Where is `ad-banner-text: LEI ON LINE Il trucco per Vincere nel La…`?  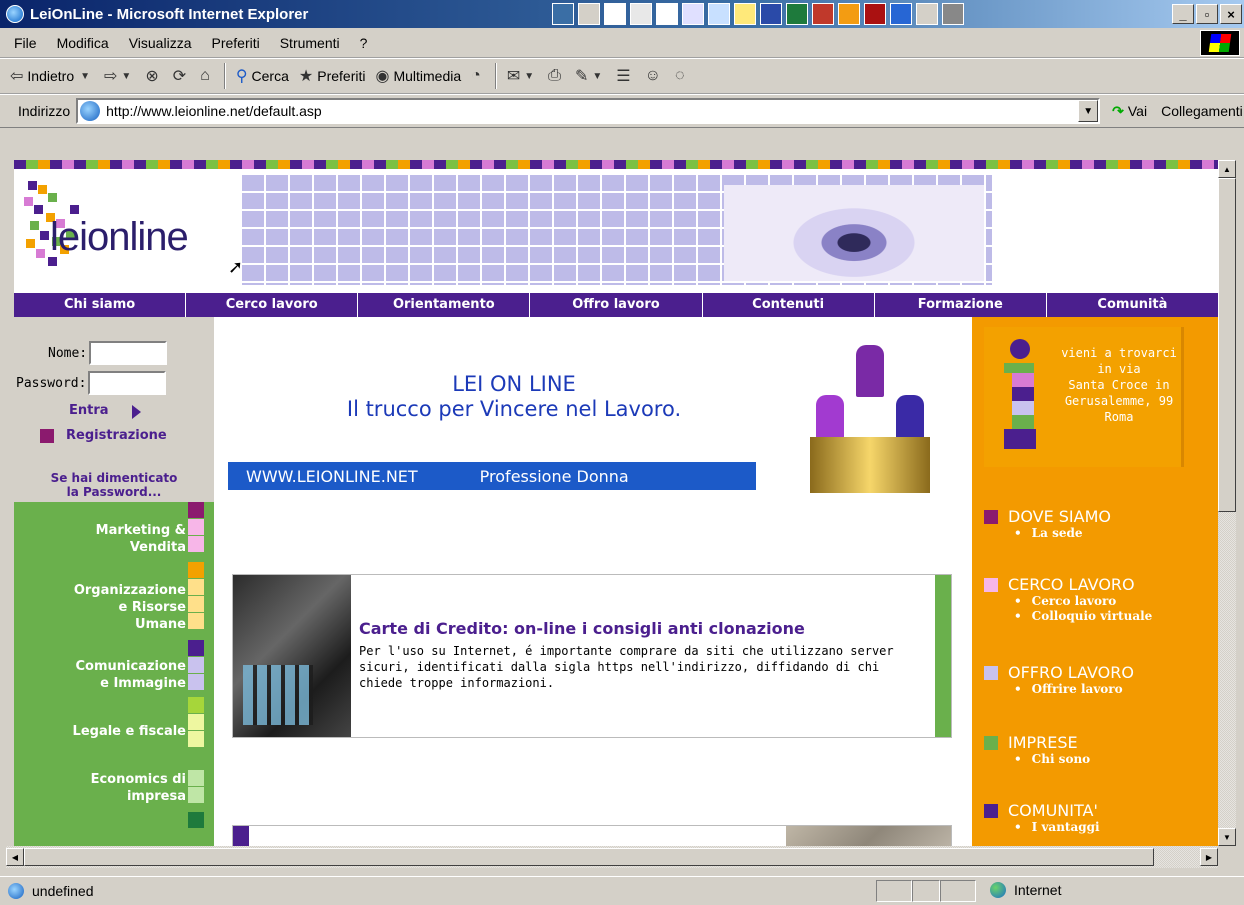
ad-banner-text: LEI ON LINE Il trucco per Vincere nel La… is located at coordinates (514, 397).